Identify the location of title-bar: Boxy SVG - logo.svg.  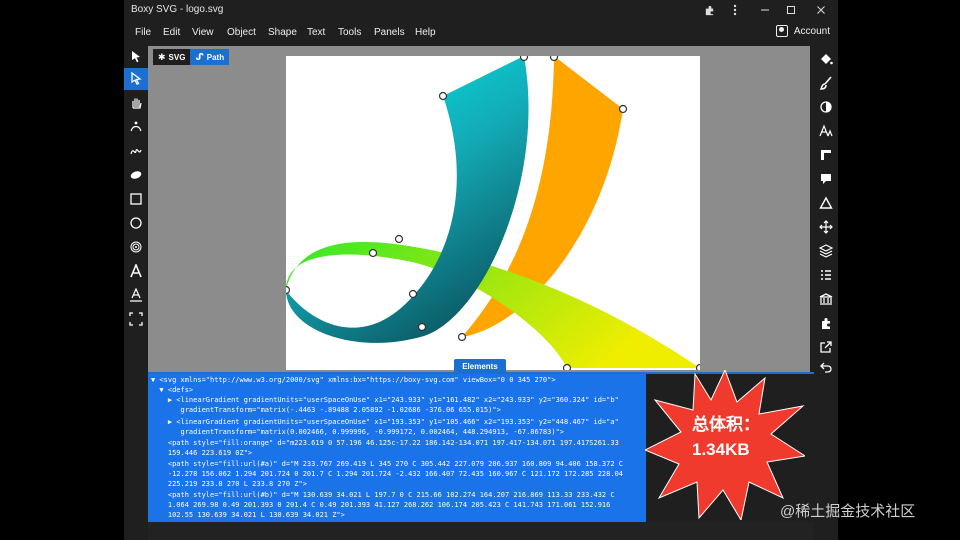
(481, 10).